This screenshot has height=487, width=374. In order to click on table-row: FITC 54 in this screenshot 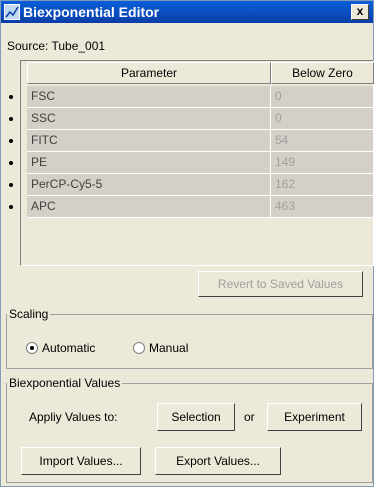, I will do `click(191, 141)`.